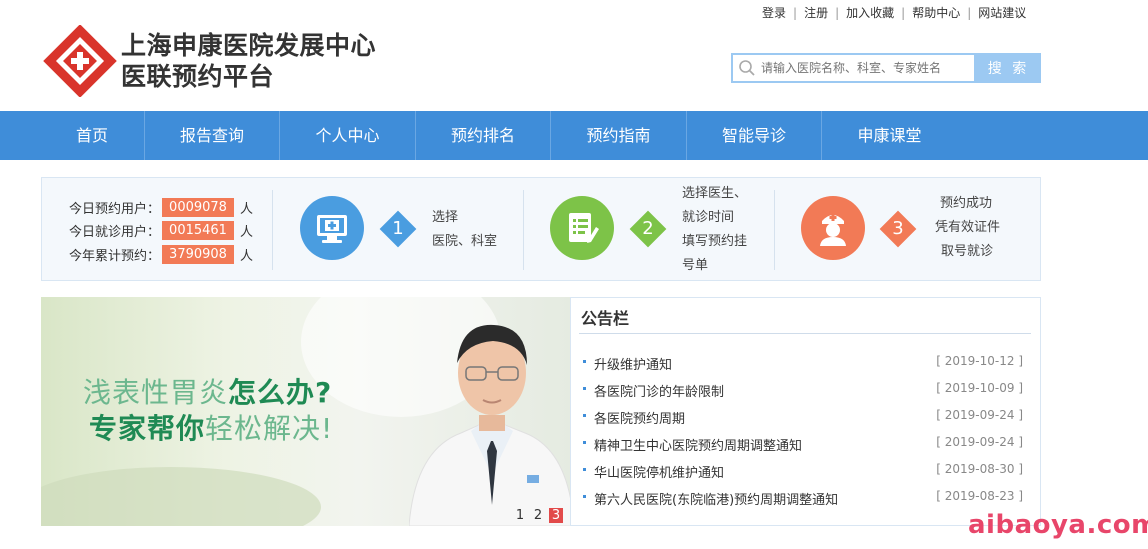 This screenshot has width=1148, height=549. I want to click on stat-value: 3790908, so click(198, 254).